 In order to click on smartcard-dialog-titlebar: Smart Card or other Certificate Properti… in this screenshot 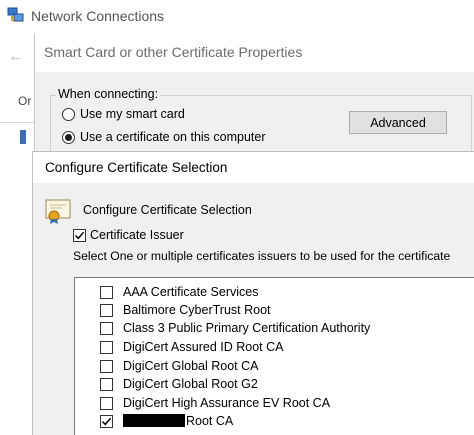, I will do `click(254, 53)`.